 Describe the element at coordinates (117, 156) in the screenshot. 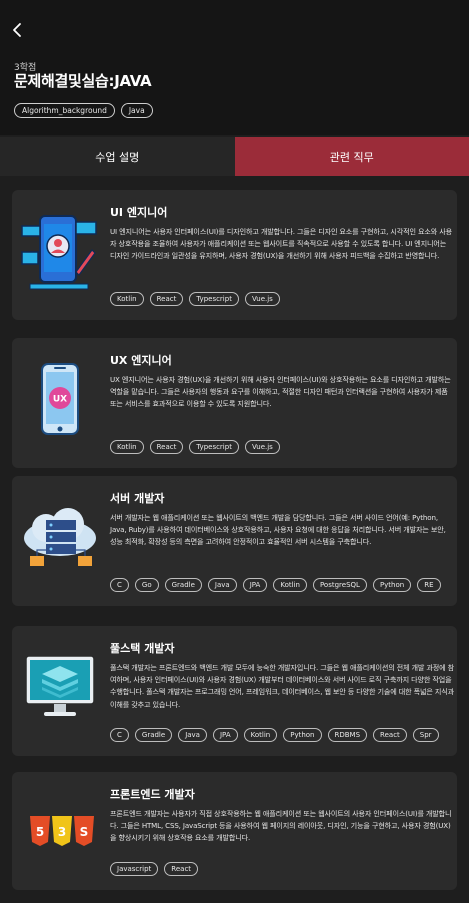

I see `tab-course-description: 수업 설명` at that location.